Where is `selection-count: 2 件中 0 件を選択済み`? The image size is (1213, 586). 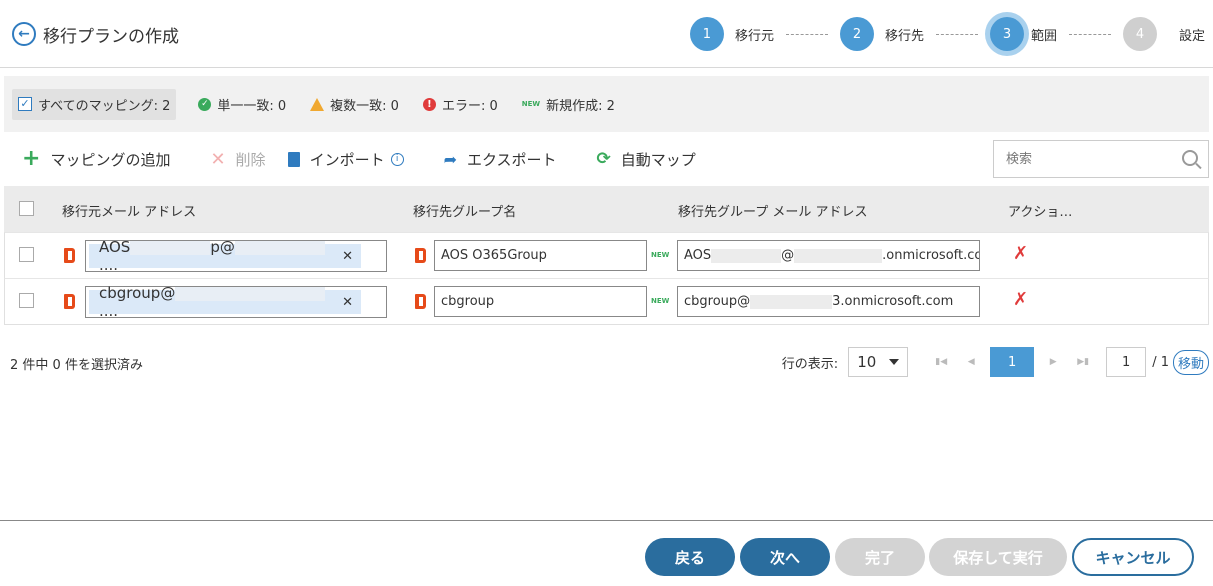 selection-count: 2 件中 0 件を選択済み is located at coordinates (76, 365).